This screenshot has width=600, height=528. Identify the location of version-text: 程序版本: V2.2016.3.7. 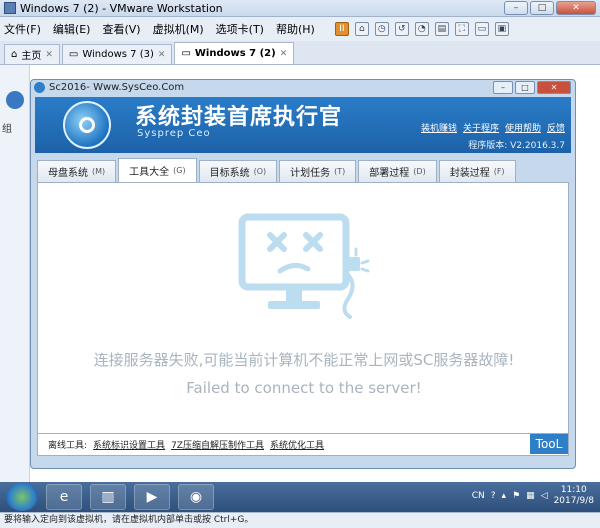
(516, 146).